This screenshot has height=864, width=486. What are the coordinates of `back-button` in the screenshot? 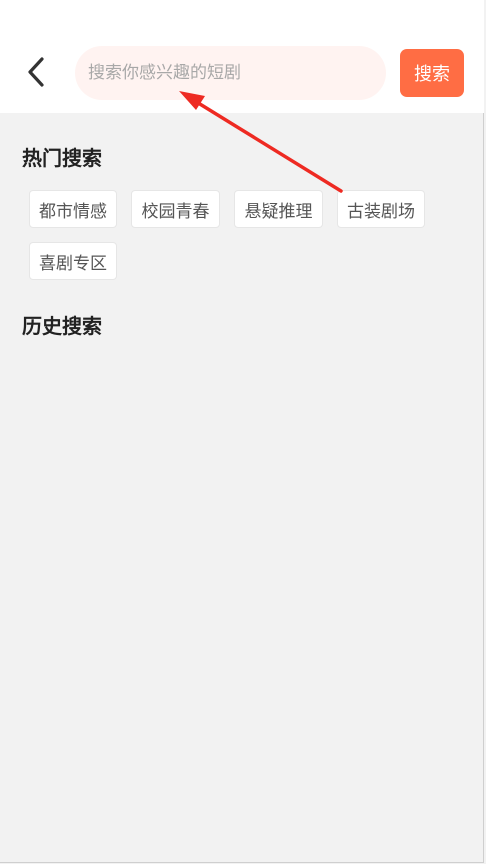 It's located at (36, 72).